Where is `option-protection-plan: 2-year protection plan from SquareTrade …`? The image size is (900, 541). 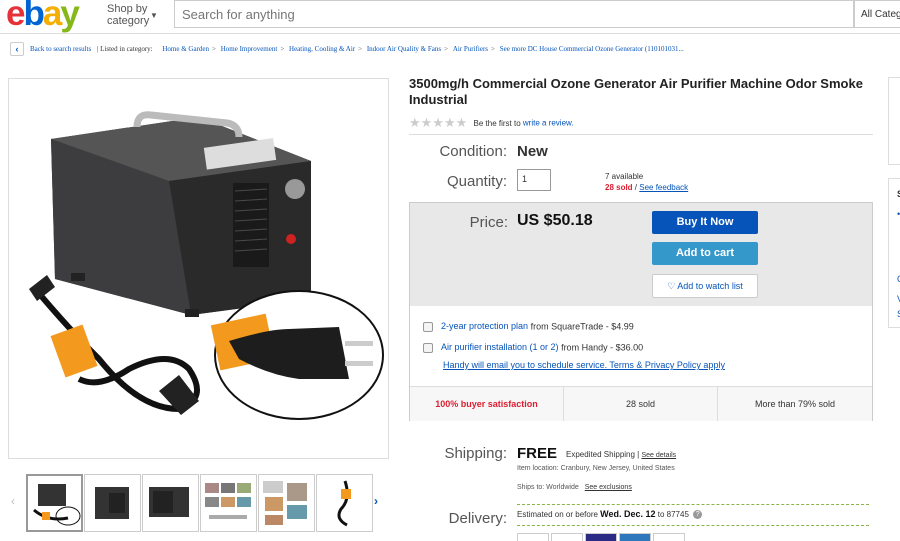
option-protection-plan: 2-year protection plan from SquareTrade … is located at coordinates (528, 326).